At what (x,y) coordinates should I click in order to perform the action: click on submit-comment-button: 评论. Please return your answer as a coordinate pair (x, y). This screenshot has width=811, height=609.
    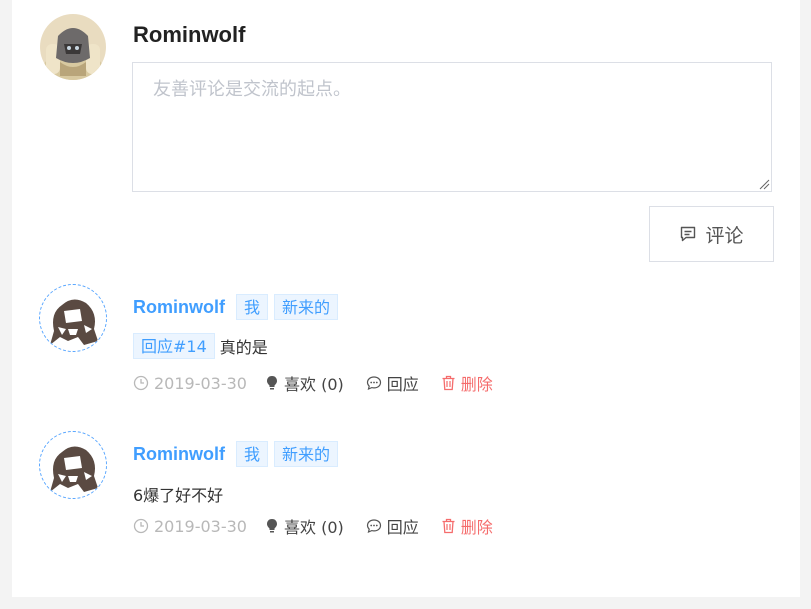
    Looking at the image, I should click on (711, 234).